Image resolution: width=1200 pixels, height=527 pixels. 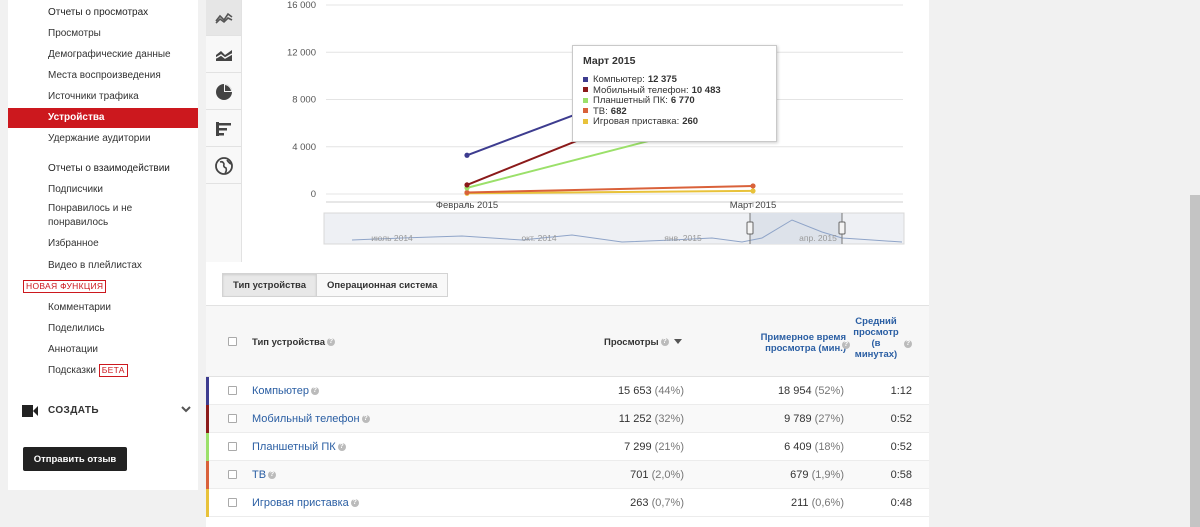 What do you see at coordinates (669, 447) in the screenshot?
I see `views-percent: (21%)` at bounding box center [669, 447].